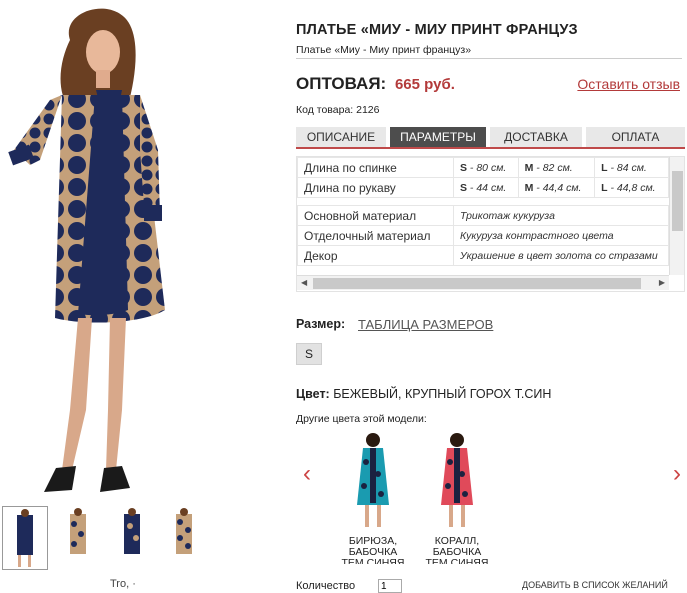  Describe the element at coordinates (304, 282) in the screenshot. I see `scroll-left-icon: ◀` at that location.